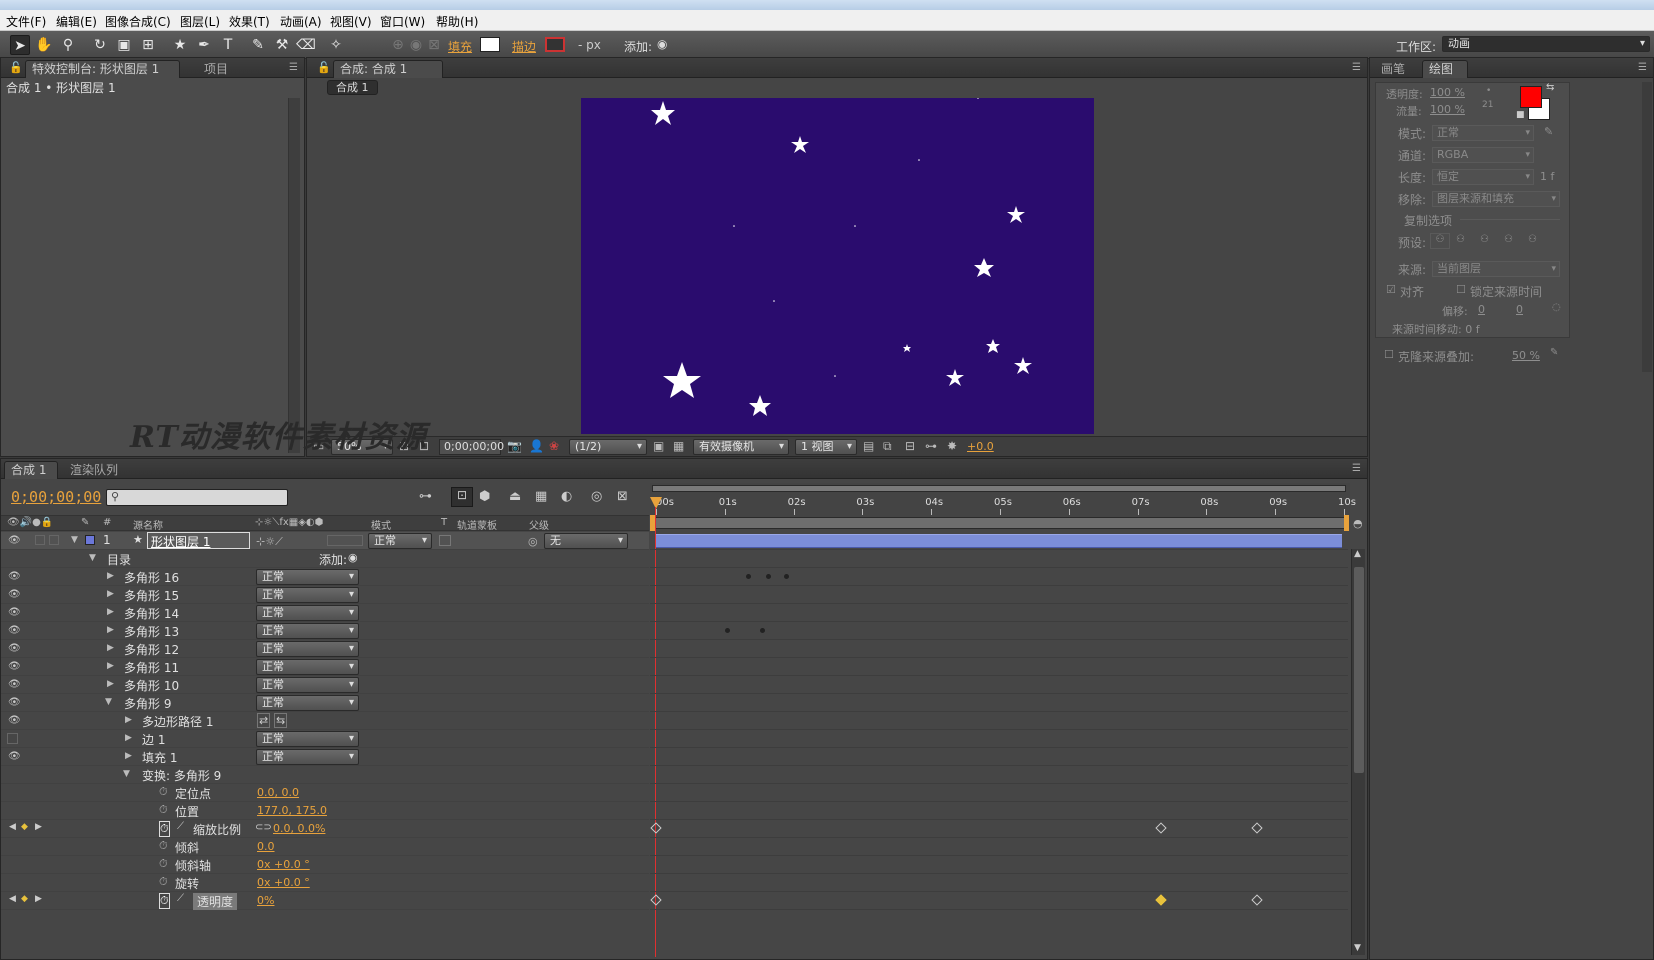 The width and height of the screenshot is (1654, 960). What do you see at coordinates (931, 446) in the screenshot?
I see `flowchart-icon: ⊶` at bounding box center [931, 446].